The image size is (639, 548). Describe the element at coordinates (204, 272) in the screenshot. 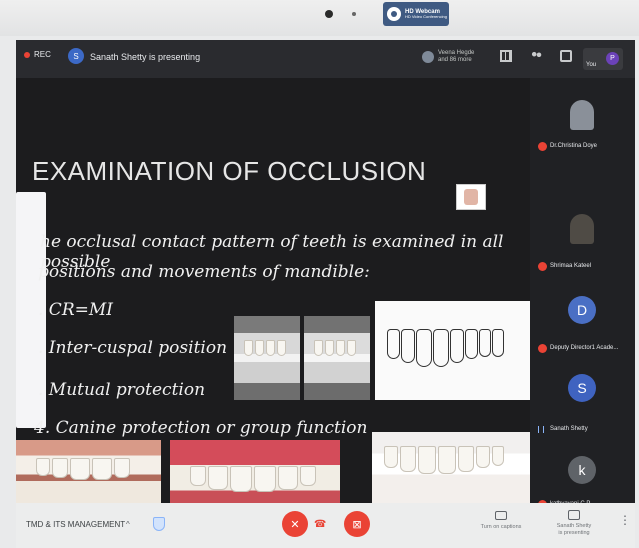

I see `slide-line-2: positions and movements of mandible:` at that location.